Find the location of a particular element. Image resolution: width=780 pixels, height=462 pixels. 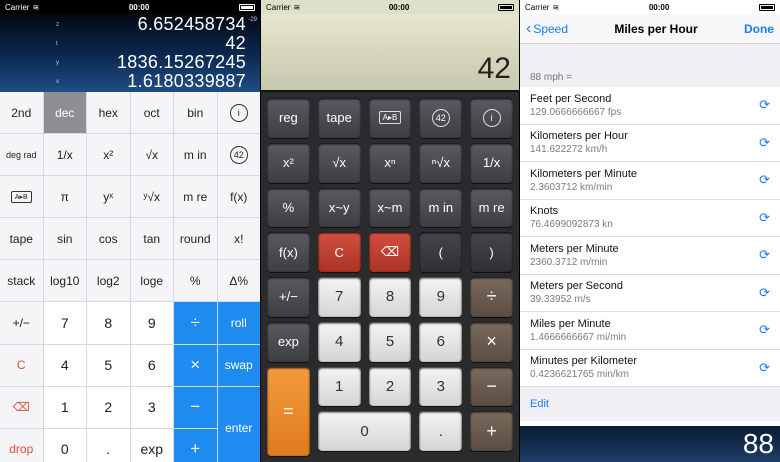

back-button: ‹ Speed is located at coordinates (547, 29).